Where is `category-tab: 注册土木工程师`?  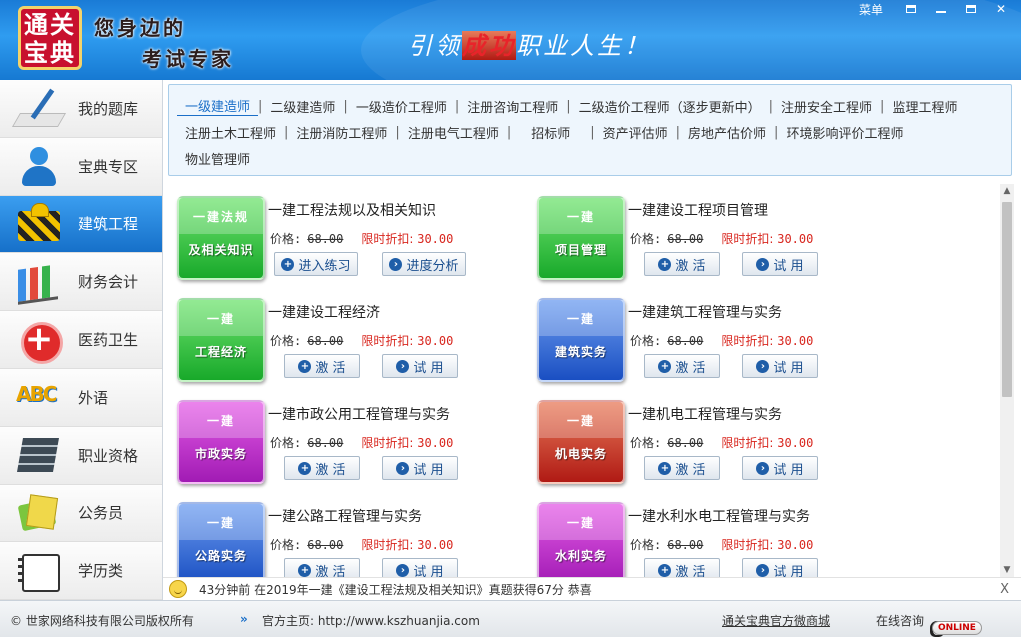
category-tab: 注册土木工程师 is located at coordinates (230, 132).